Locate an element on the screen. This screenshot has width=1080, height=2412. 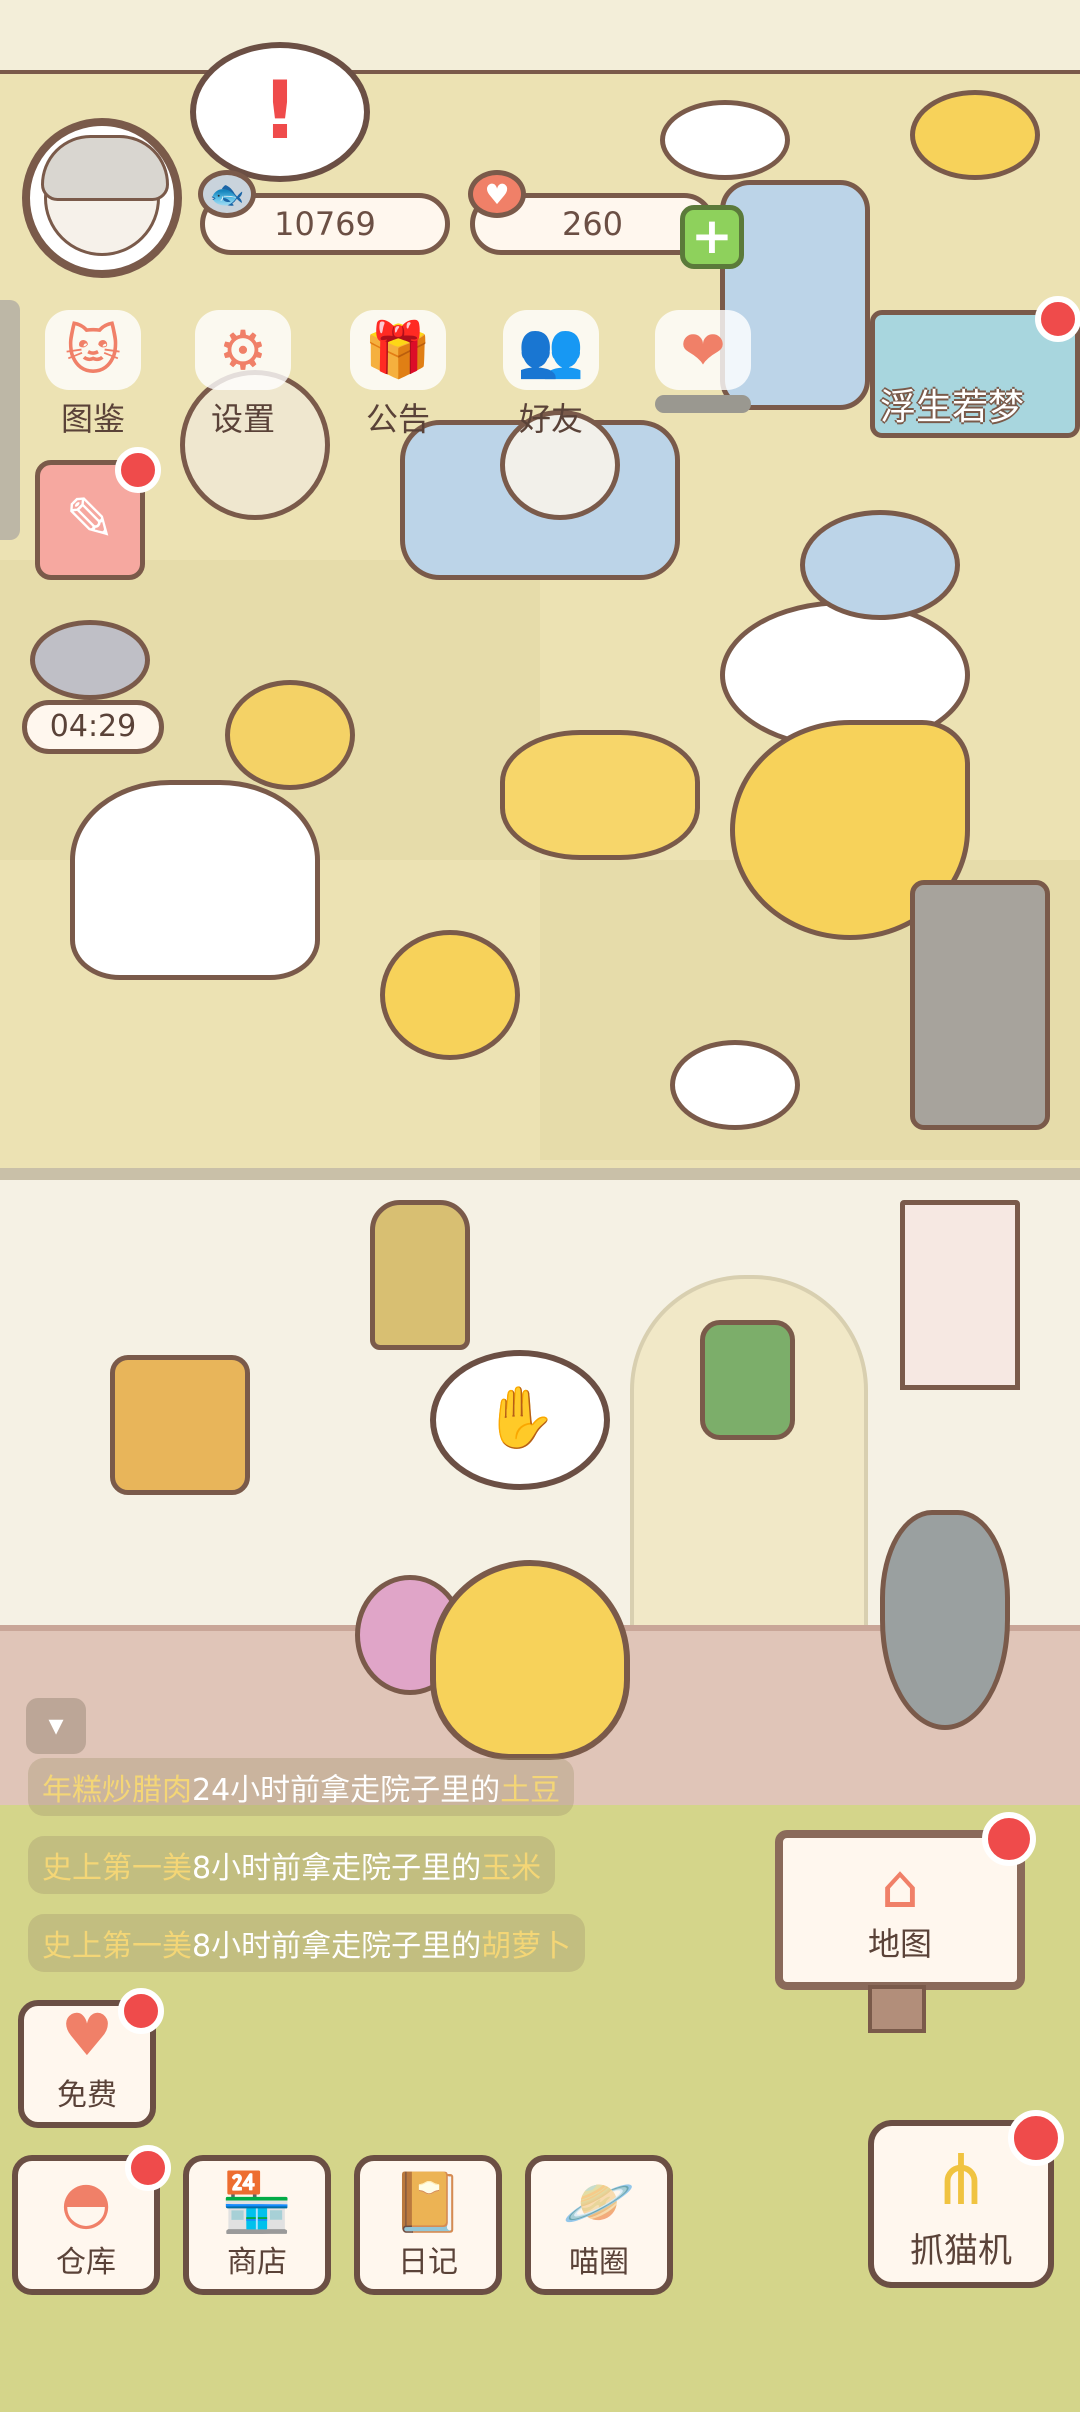
fish-icon: 🐟 is located at coordinates (227, 194).